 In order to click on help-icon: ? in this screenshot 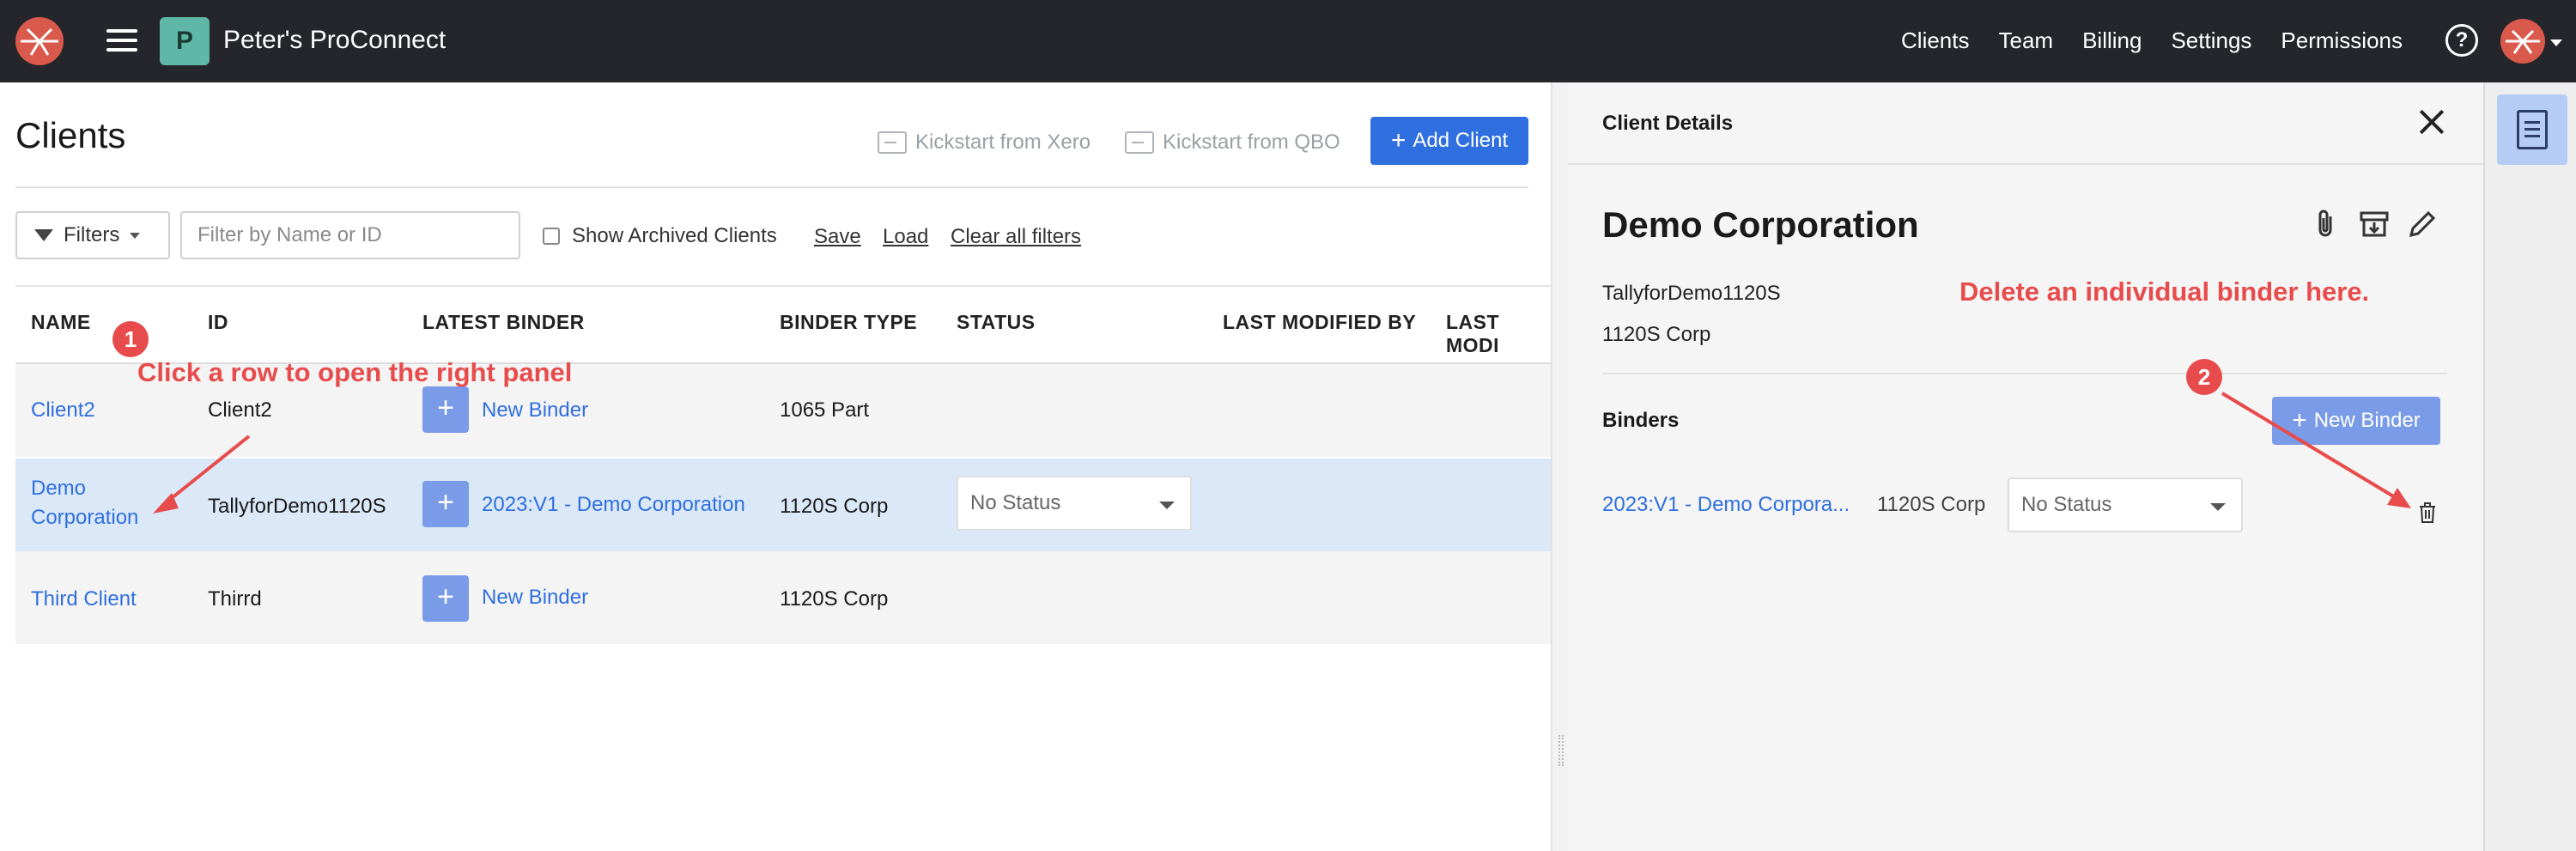, I will do `click(2462, 40)`.